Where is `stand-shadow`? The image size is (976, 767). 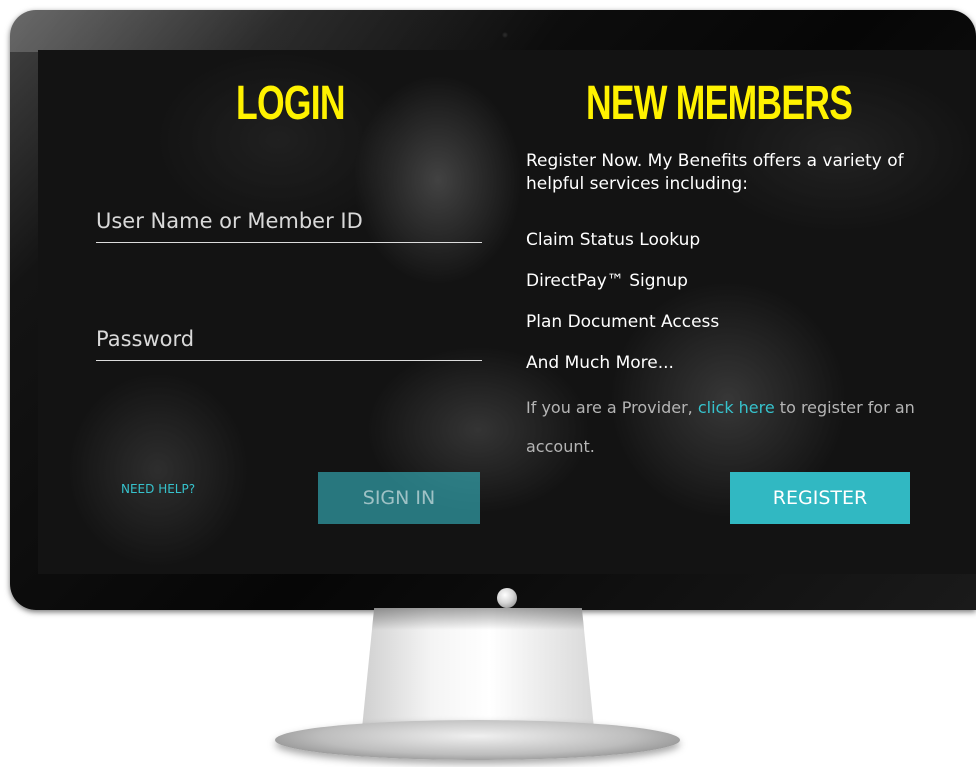
stand-shadow is located at coordinates (478, 619).